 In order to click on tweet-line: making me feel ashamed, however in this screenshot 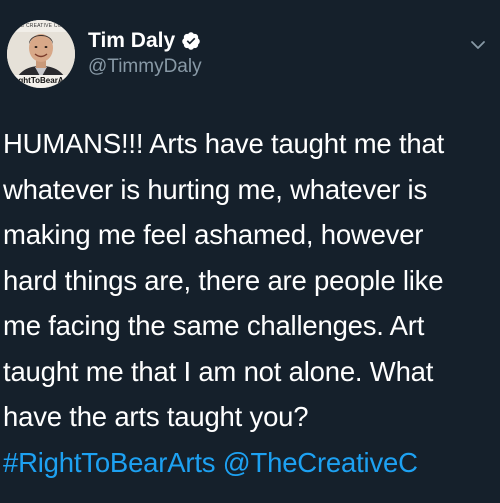, I will do `click(213, 234)`.